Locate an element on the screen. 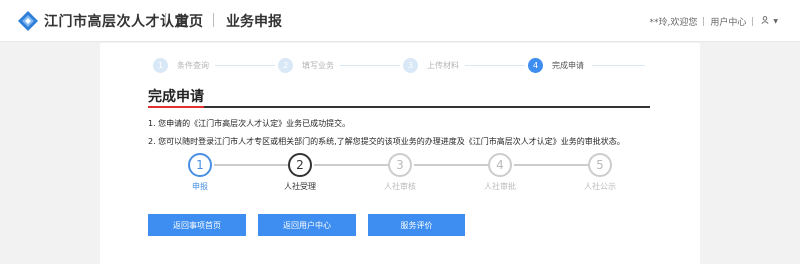 Image resolution: width=800 pixels, height=264 pixels. caret-down-icon: ▼ is located at coordinates (775, 21).